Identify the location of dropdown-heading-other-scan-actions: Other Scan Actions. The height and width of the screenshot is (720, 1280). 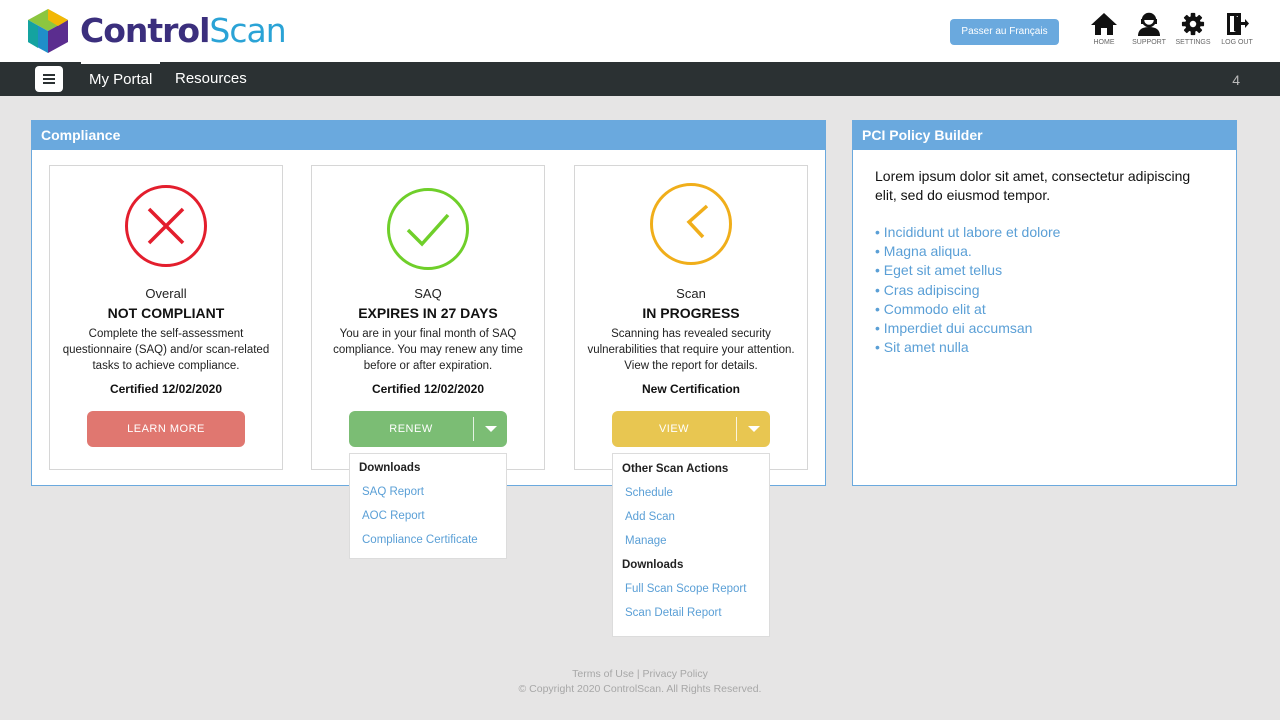
(675, 469).